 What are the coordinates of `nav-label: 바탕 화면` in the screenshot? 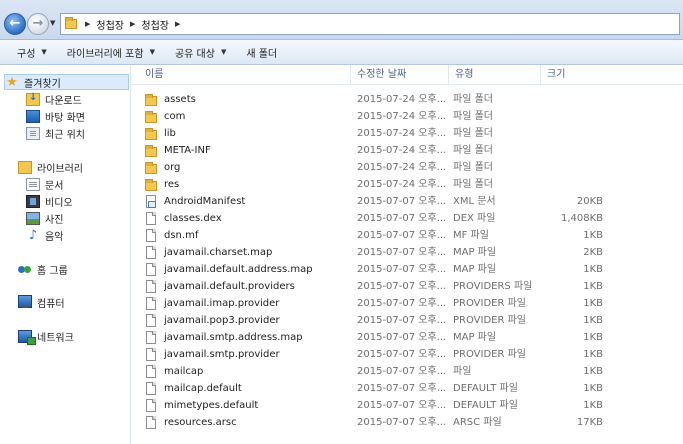 It's located at (65, 118).